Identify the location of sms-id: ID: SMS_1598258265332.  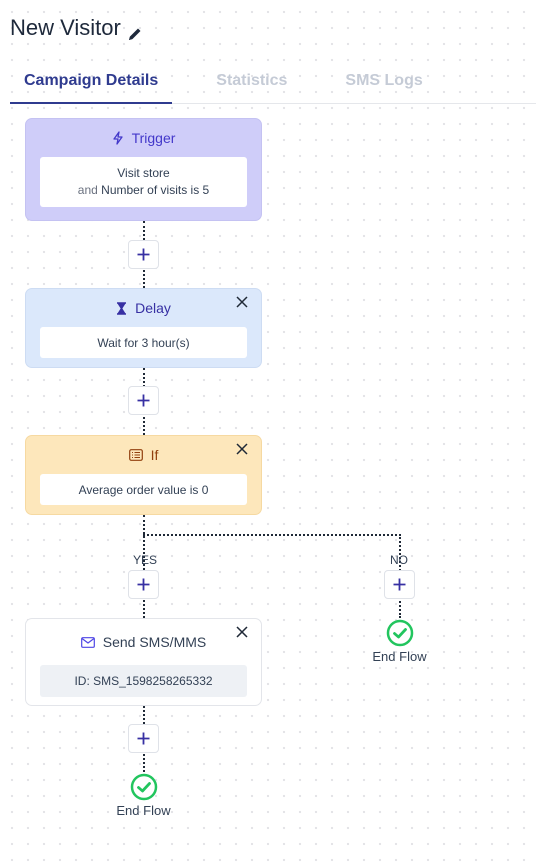
(143, 681).